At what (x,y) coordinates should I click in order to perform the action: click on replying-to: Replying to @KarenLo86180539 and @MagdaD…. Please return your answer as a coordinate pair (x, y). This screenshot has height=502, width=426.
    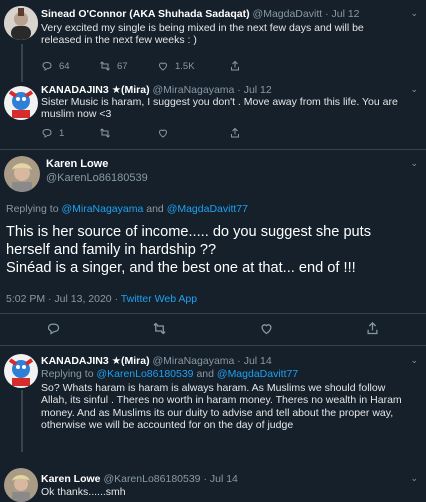
    Looking at the image, I should click on (169, 374).